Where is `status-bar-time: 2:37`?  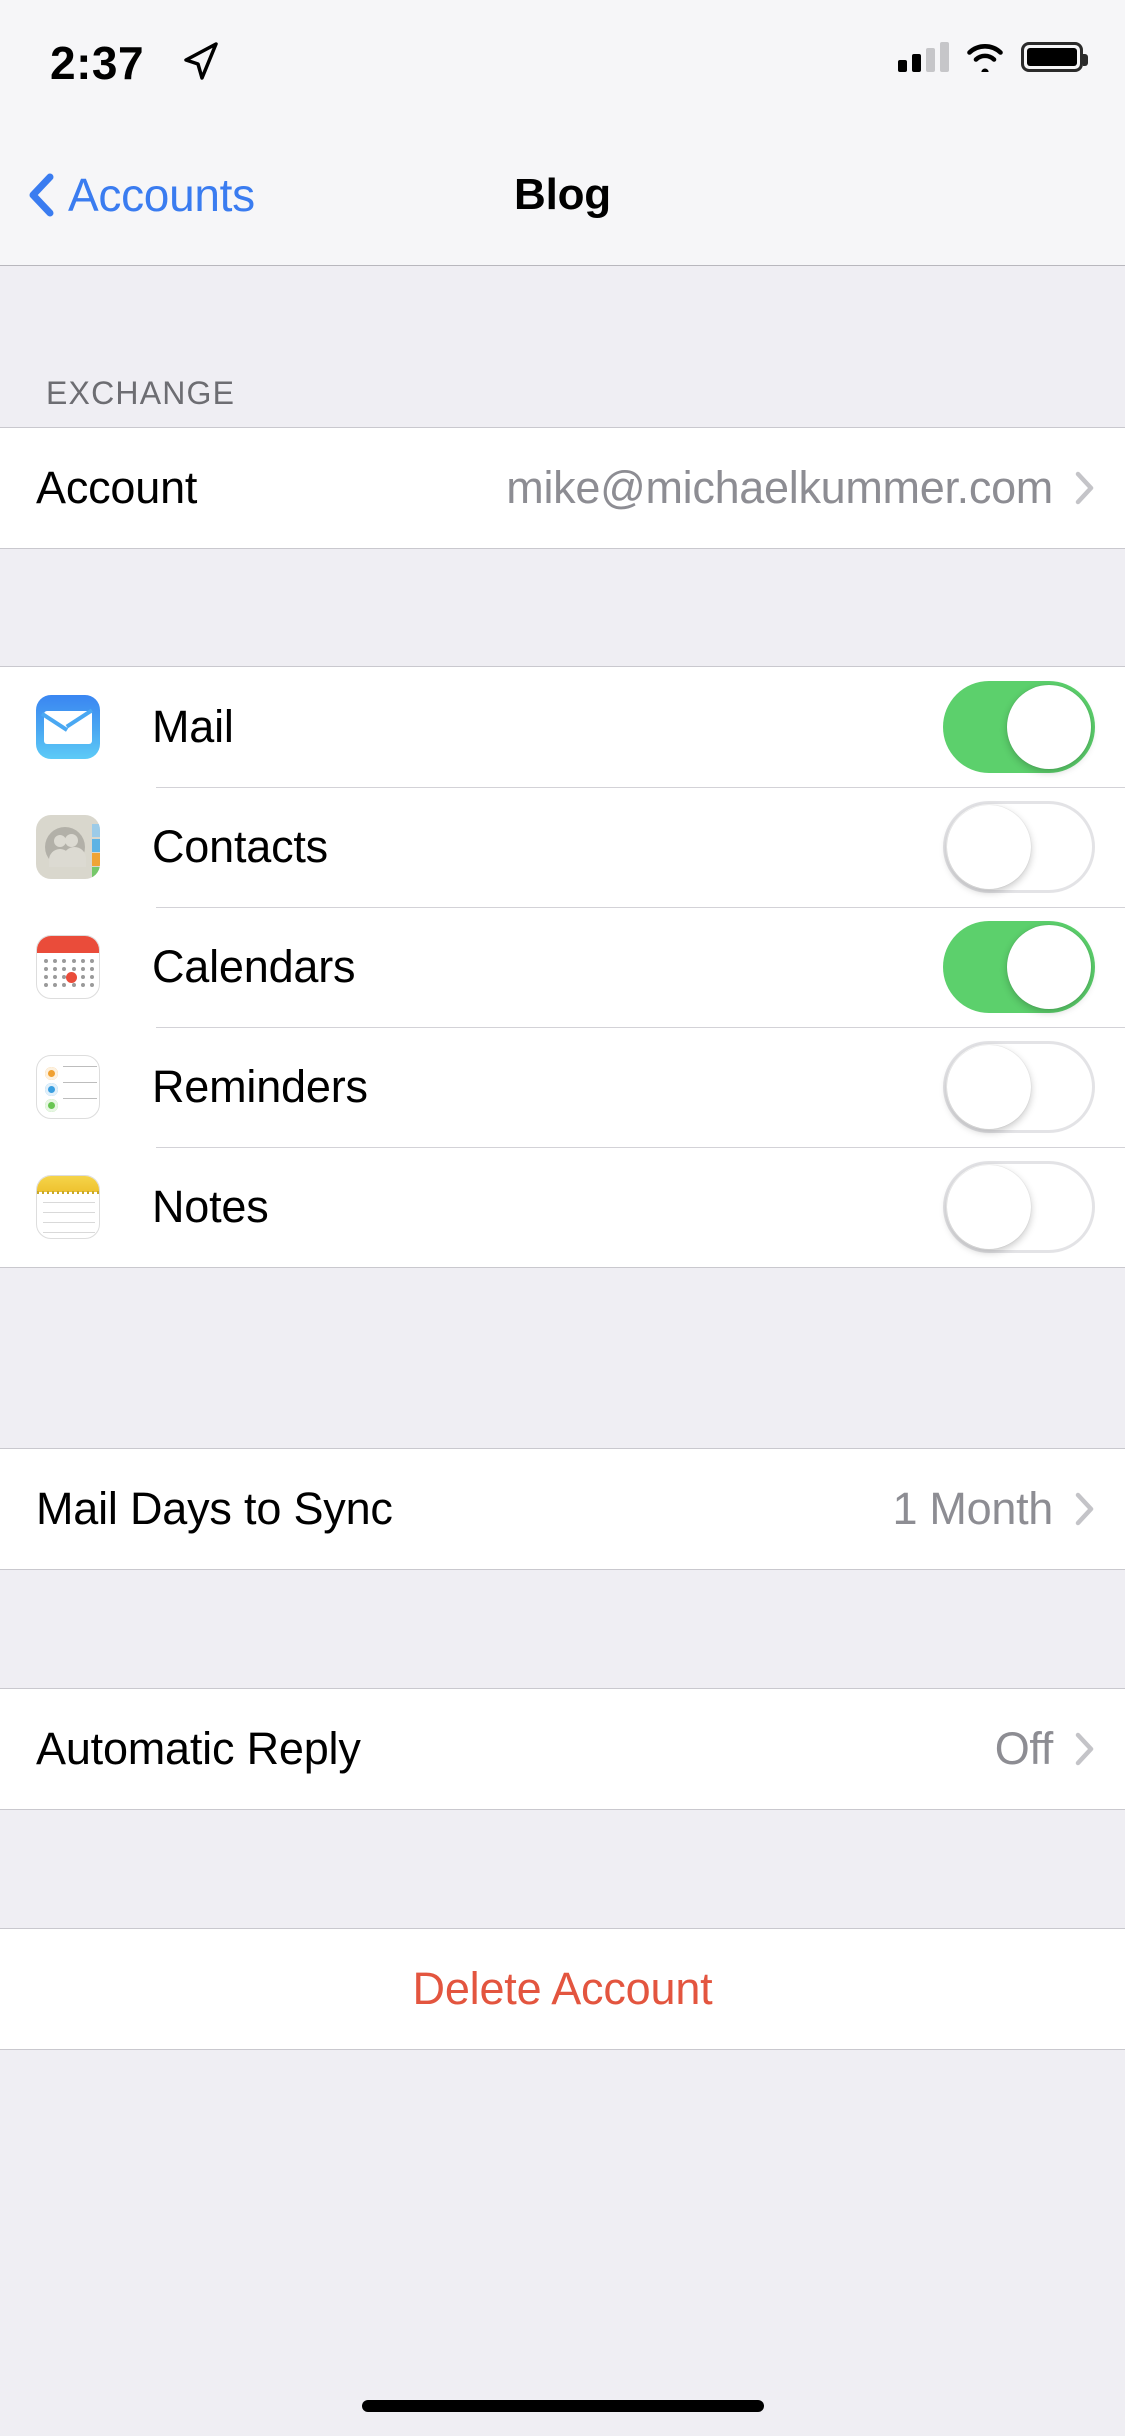
status-bar-time: 2:37 is located at coordinates (97, 63).